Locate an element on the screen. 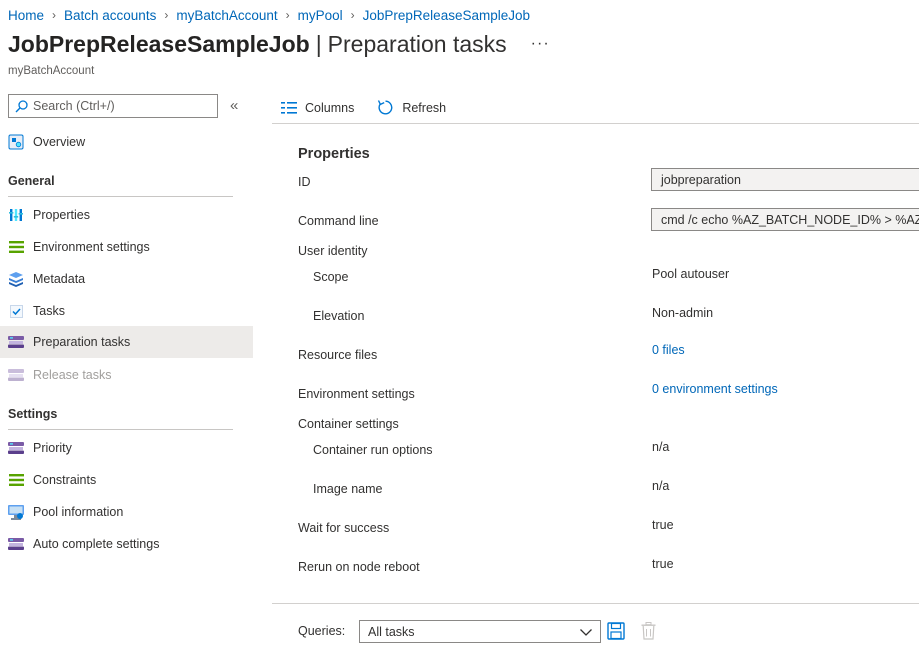 This screenshot has width=919, height=654. sidebar-item-label: Release tasks is located at coordinates (72, 375).